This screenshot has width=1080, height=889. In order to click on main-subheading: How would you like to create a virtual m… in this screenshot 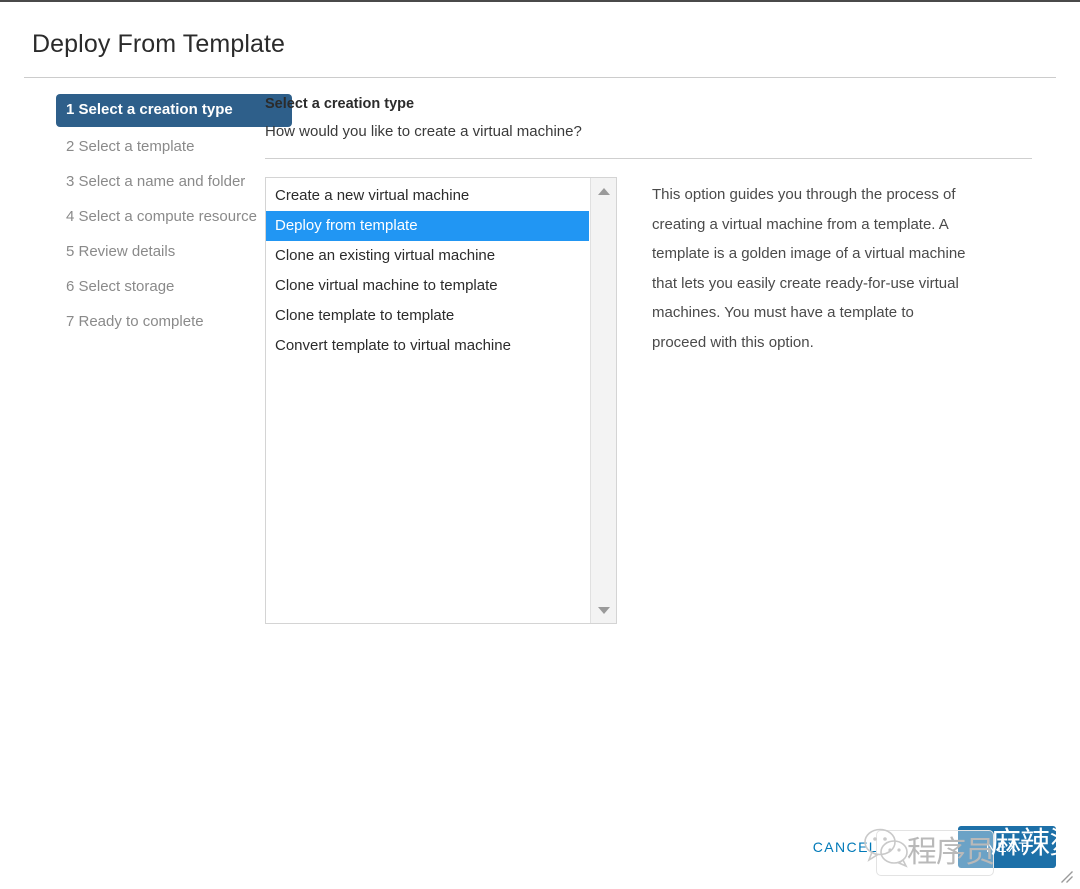, I will do `click(423, 131)`.